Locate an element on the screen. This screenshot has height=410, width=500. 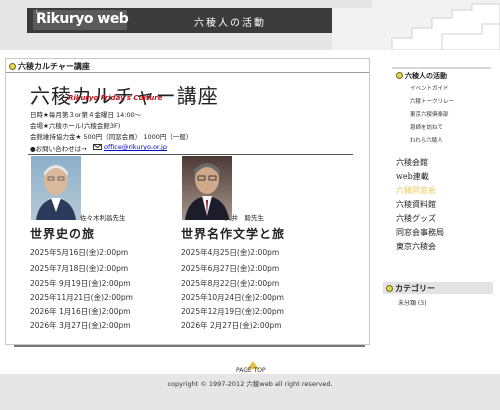
sidebar-link: 六稜会館 is located at coordinates (412, 162).